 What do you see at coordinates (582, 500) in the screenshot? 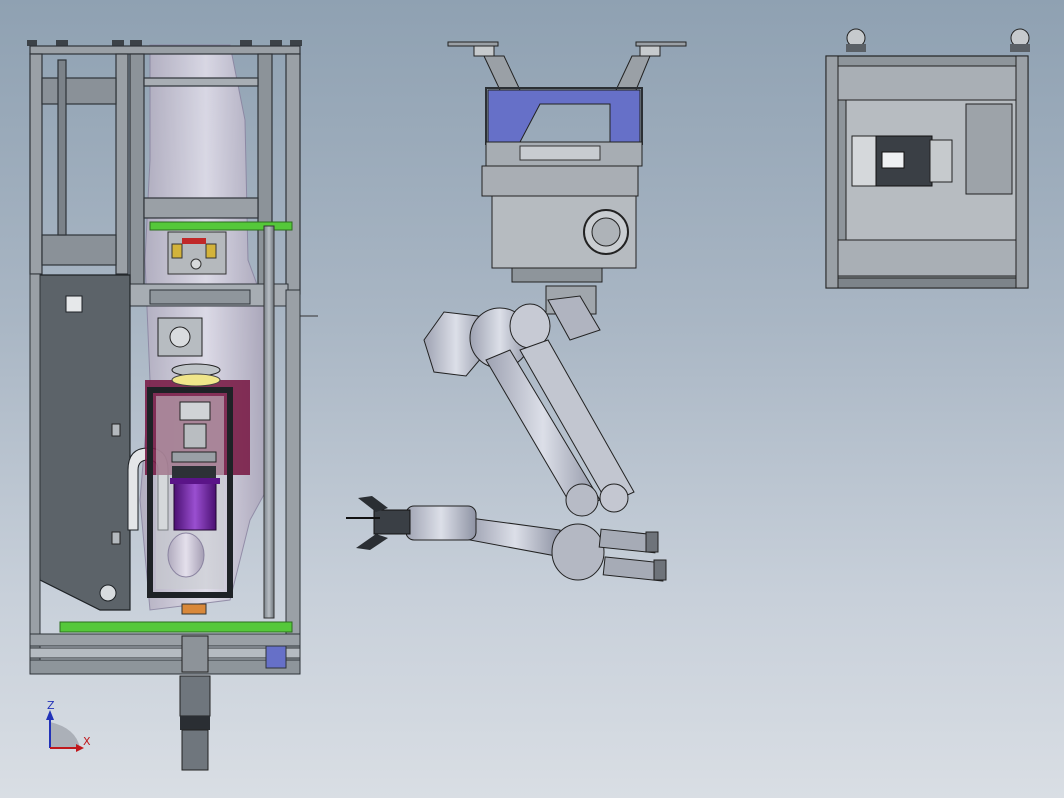
I see `elbow-joint` at bounding box center [582, 500].